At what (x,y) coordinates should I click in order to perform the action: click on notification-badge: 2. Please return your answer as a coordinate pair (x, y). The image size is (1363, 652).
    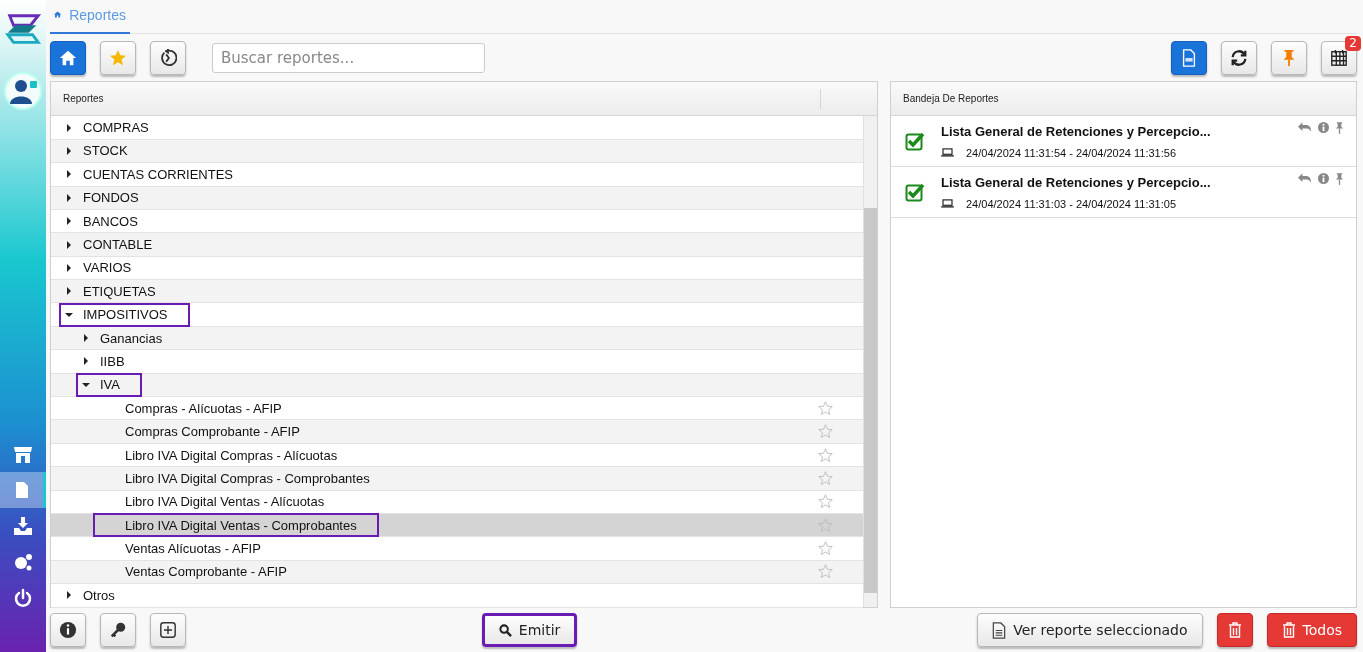
    Looking at the image, I should click on (1353, 43).